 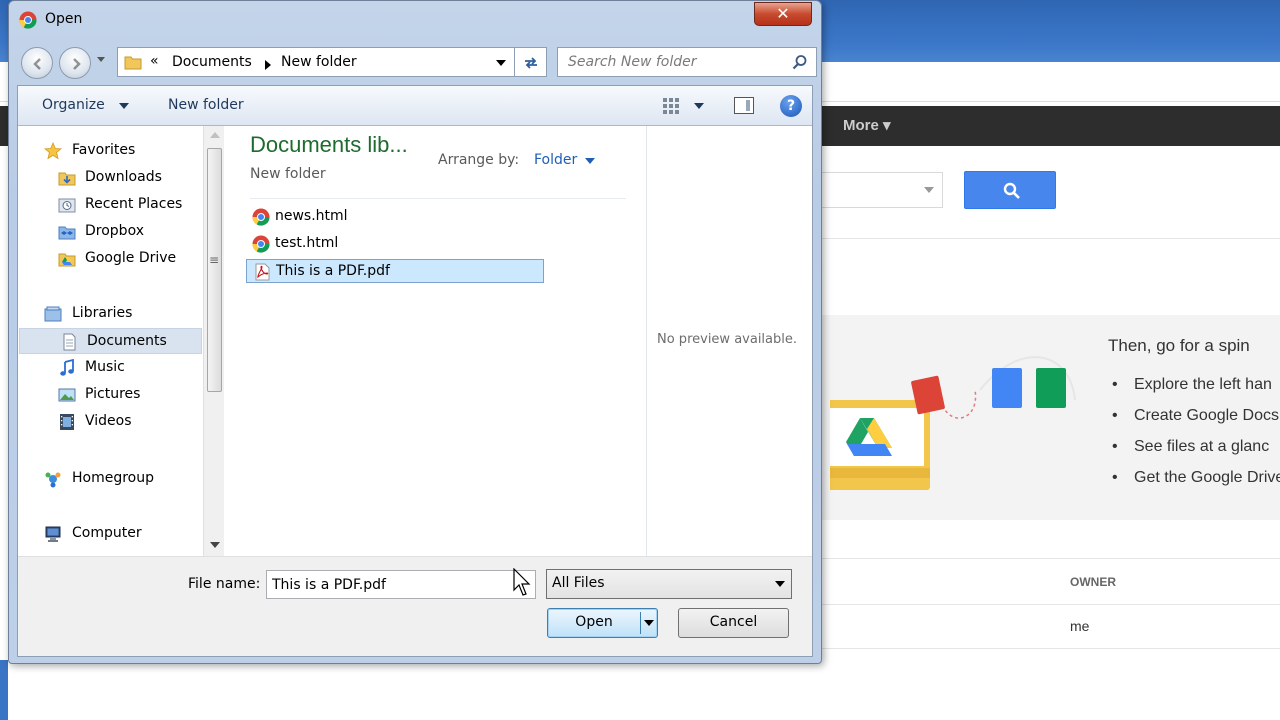 What do you see at coordinates (632, 62) in the screenshot?
I see `search-placeholder: Search New folder` at bounding box center [632, 62].